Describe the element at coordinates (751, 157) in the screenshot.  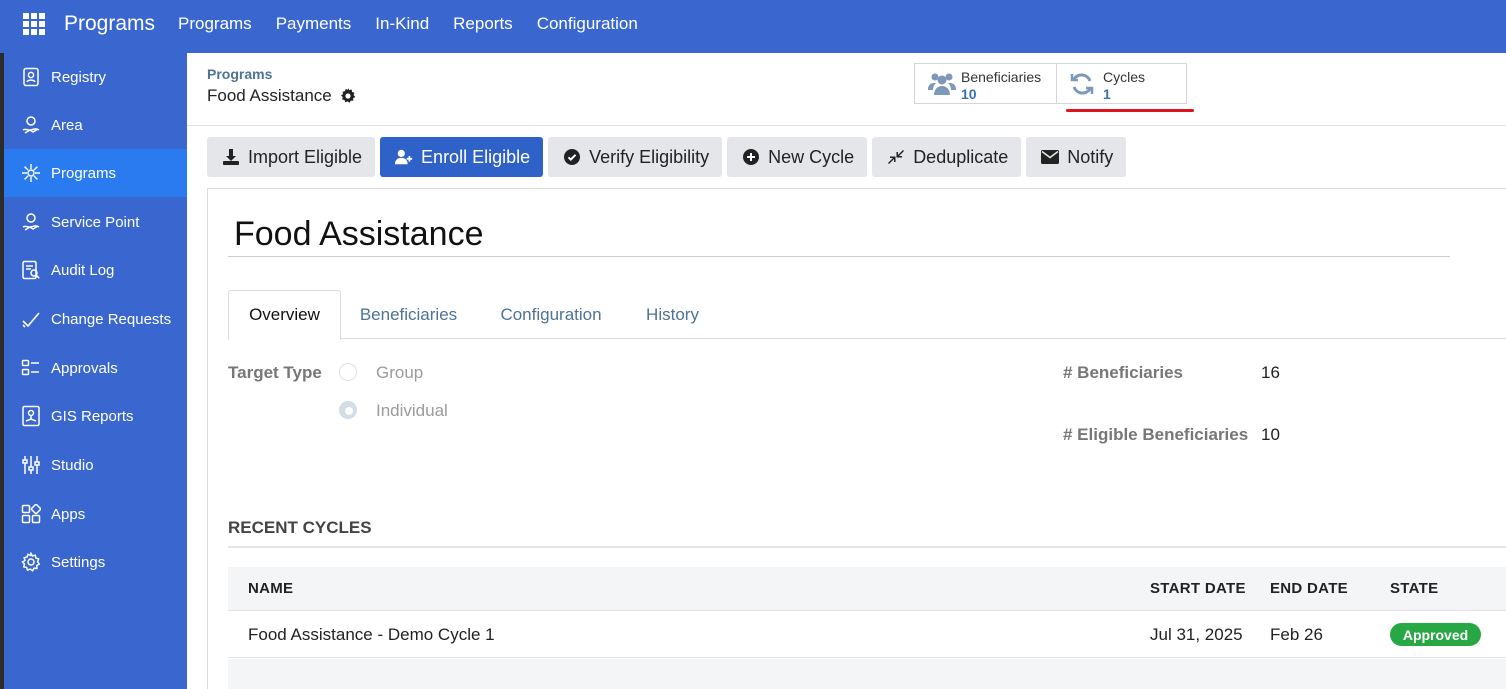
I see `plus-circle-icon` at that location.